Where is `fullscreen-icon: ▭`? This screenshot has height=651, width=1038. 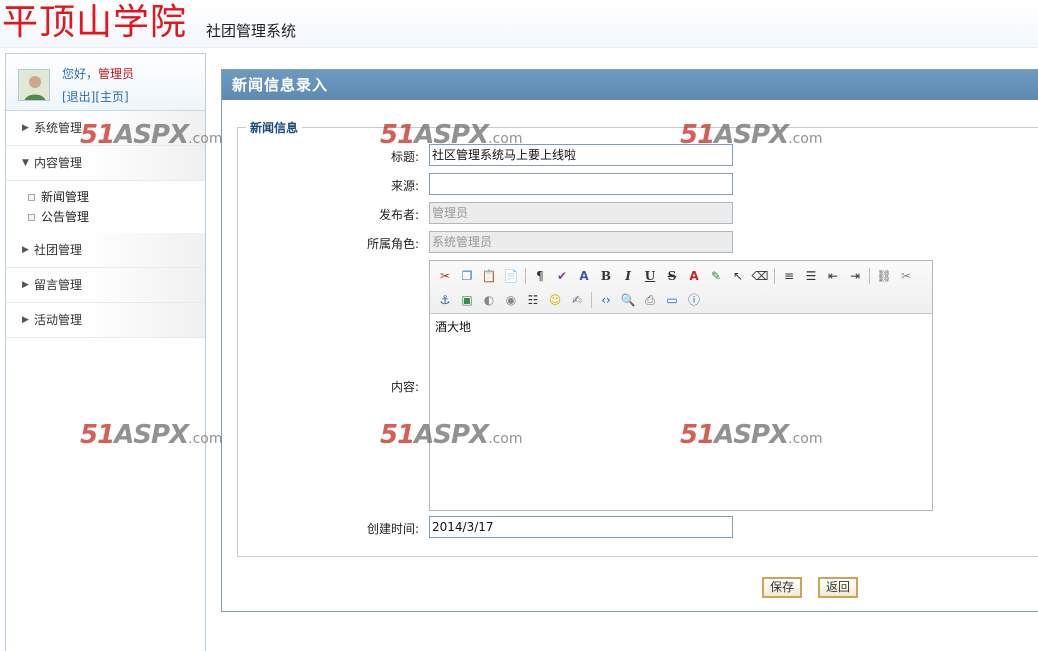
fullscreen-icon: ▭ is located at coordinates (672, 300).